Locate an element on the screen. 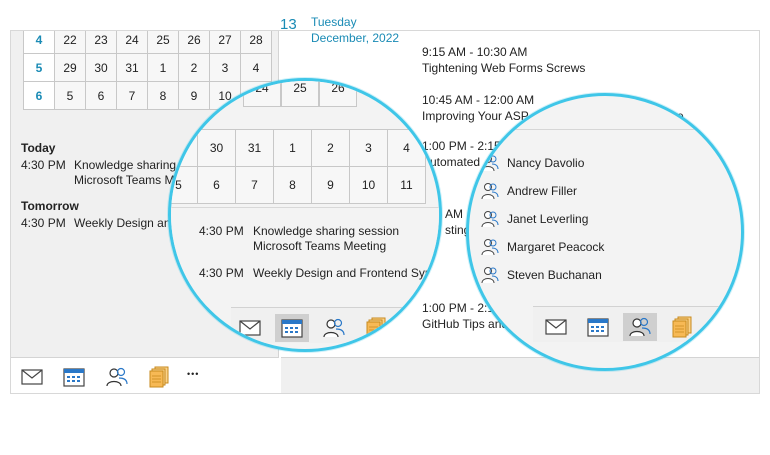  module-nav-bar: ••• is located at coordinates (145, 375).